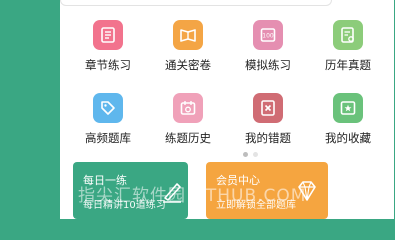 The height and width of the screenshot is (240, 395). I want to click on page-dot-active, so click(245, 154).